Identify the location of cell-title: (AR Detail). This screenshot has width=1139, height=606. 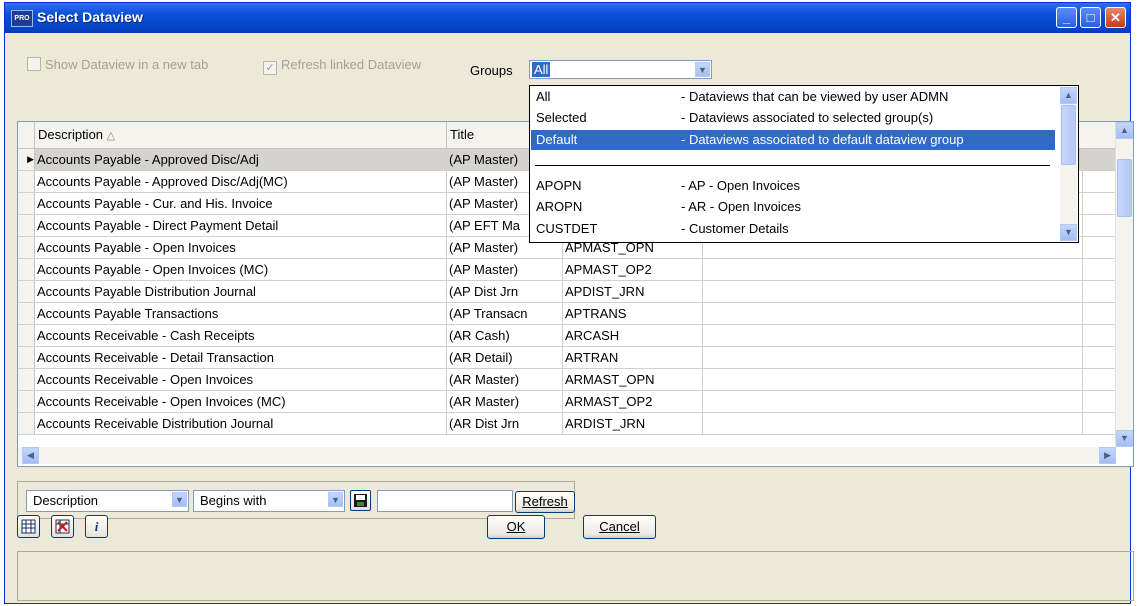
(505, 357).